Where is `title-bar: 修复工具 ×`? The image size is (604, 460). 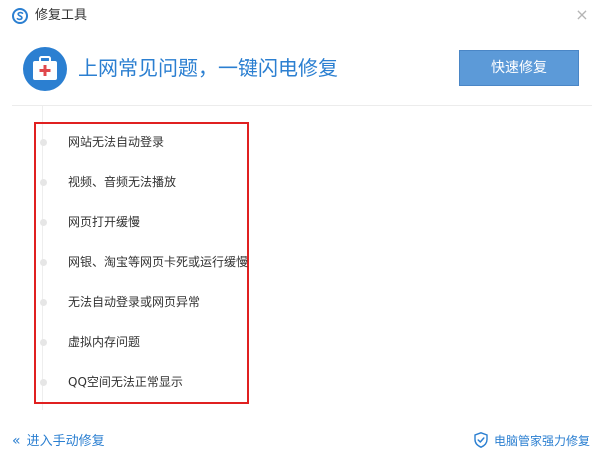
title-bar: 修复工具 × is located at coordinates (302, 16).